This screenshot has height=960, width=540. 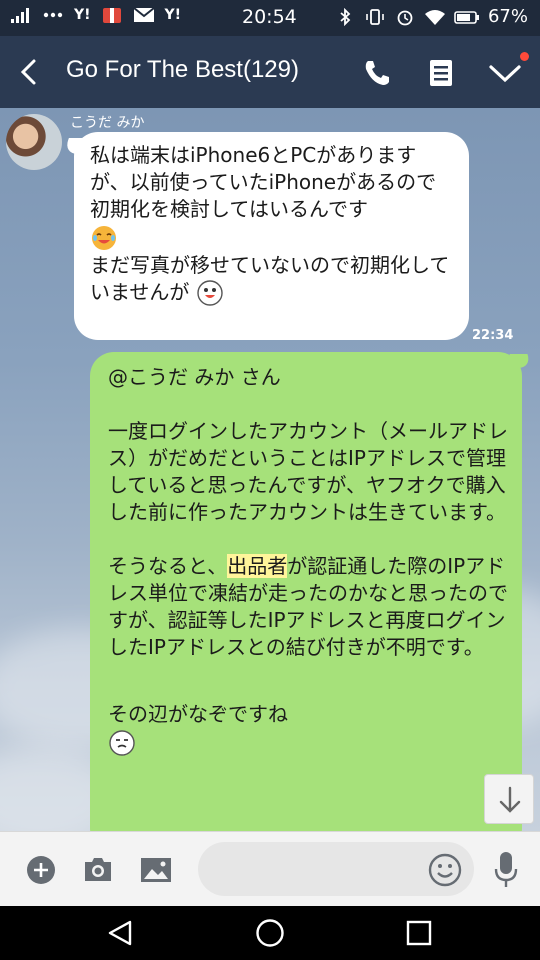 I want to click on status-left-icons: Y! Y!, so click(x=95, y=15).